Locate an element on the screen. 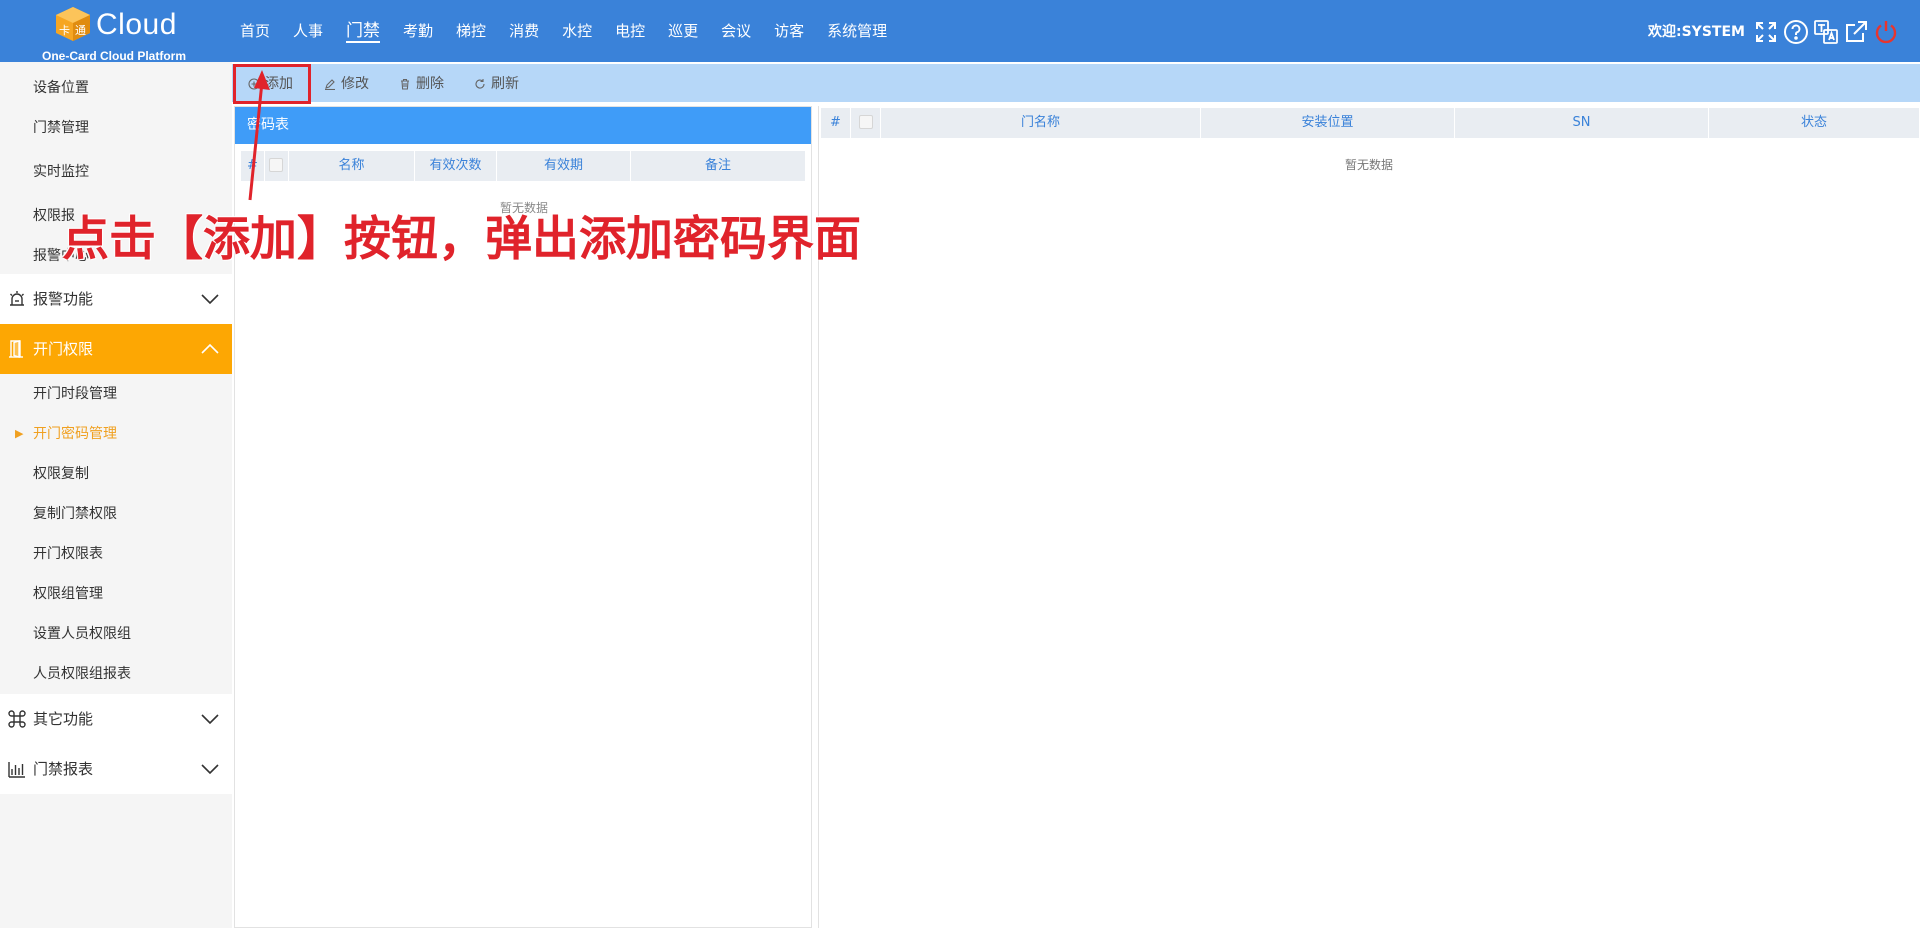  sidebar-group-label: 其它功能 is located at coordinates (63, 719).